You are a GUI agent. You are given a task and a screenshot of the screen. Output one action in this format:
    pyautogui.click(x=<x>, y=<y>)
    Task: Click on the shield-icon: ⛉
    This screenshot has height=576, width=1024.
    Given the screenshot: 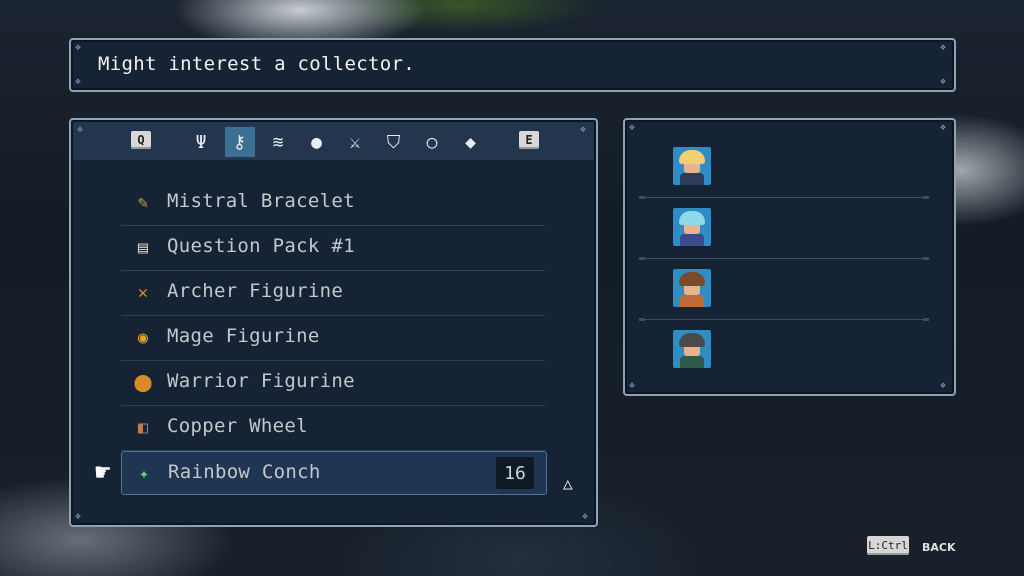 What is the action you would take?
    pyautogui.click(x=393, y=142)
    